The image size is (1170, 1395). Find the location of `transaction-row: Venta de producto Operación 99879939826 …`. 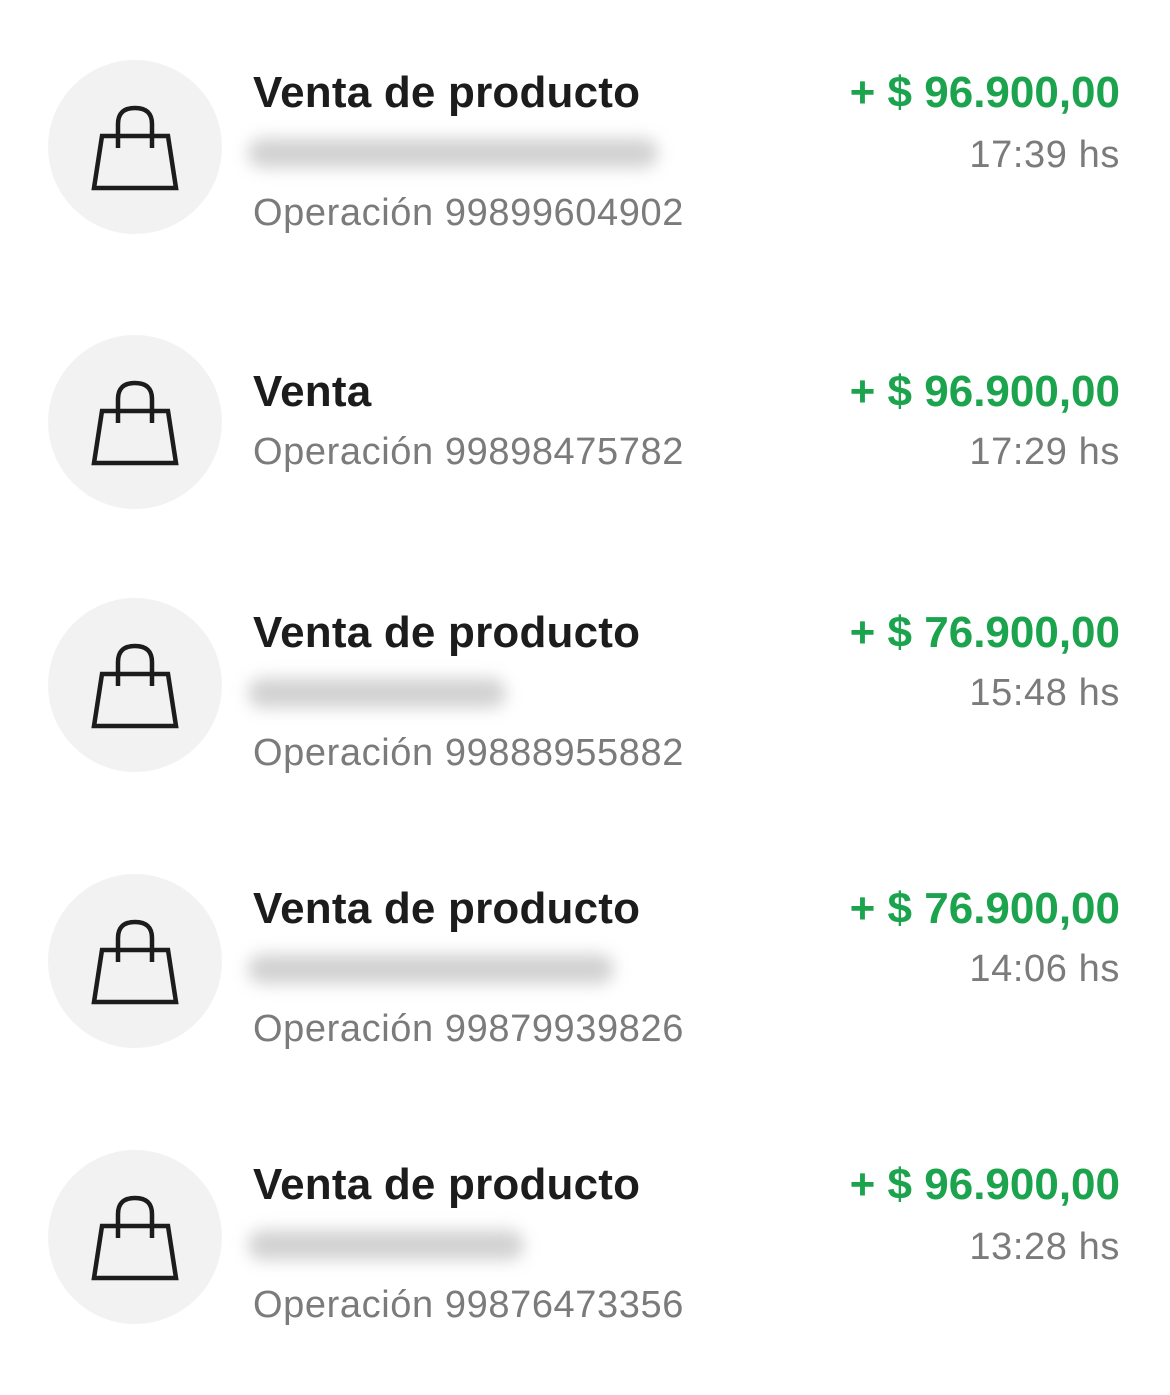

transaction-row: Venta de producto Operación 99879939826 … is located at coordinates (585, 974).